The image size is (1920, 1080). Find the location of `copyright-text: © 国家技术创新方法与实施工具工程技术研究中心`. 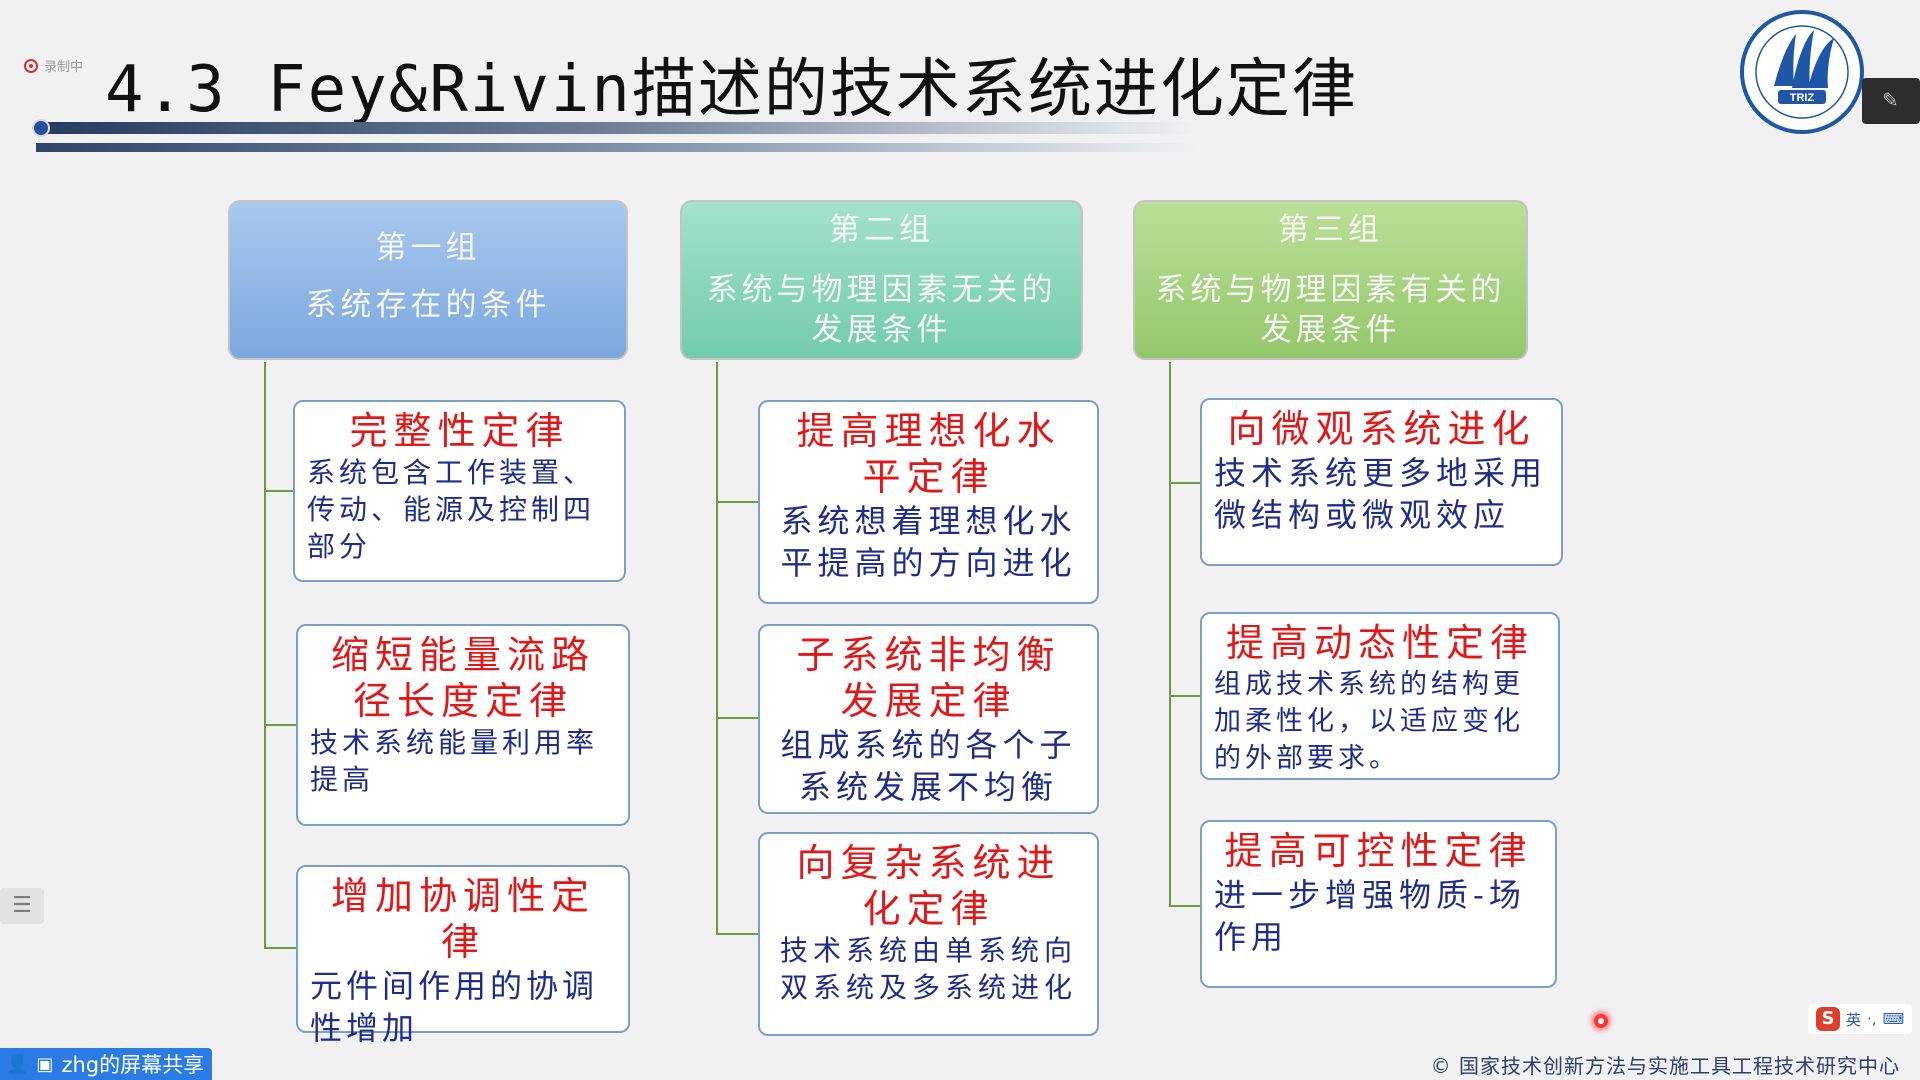

copyright-text: © 国家技术创新方法与实施工具工程技术研究中心 is located at coordinates (1665, 1066).